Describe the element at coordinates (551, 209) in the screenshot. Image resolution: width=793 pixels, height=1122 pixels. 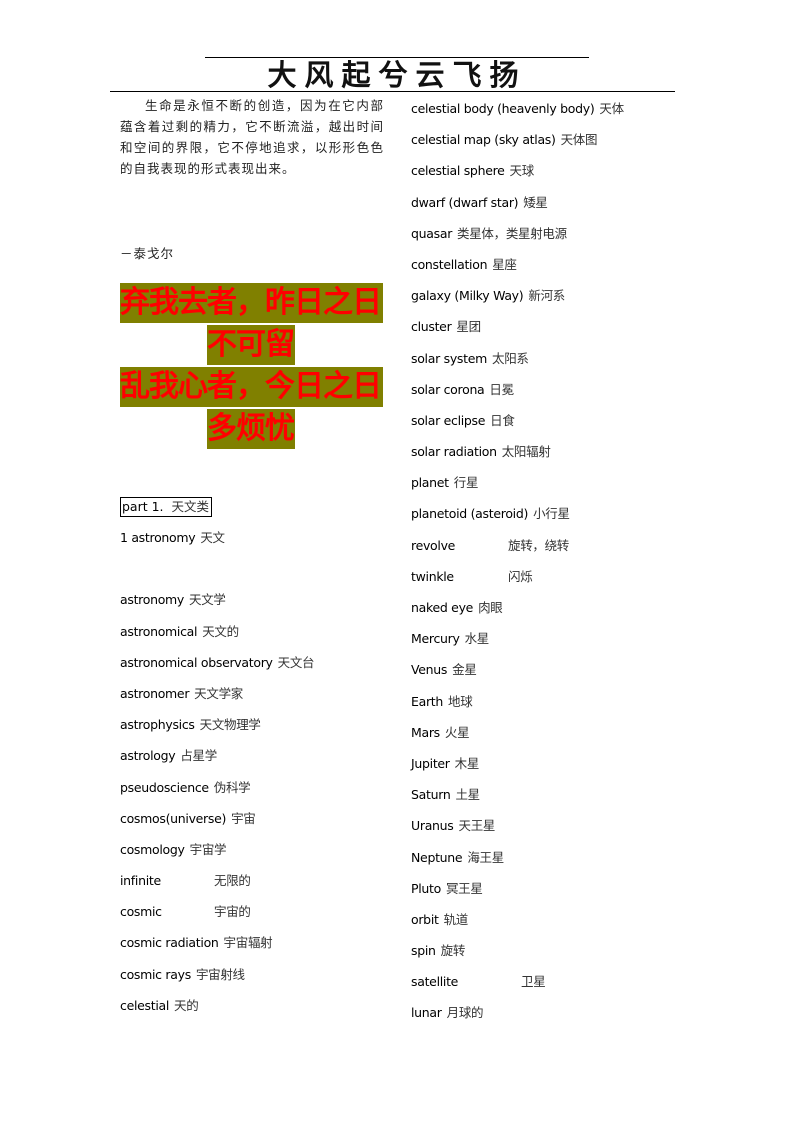
I see `vocab-entry: dwarf (dwarf star) 矮星` at that location.